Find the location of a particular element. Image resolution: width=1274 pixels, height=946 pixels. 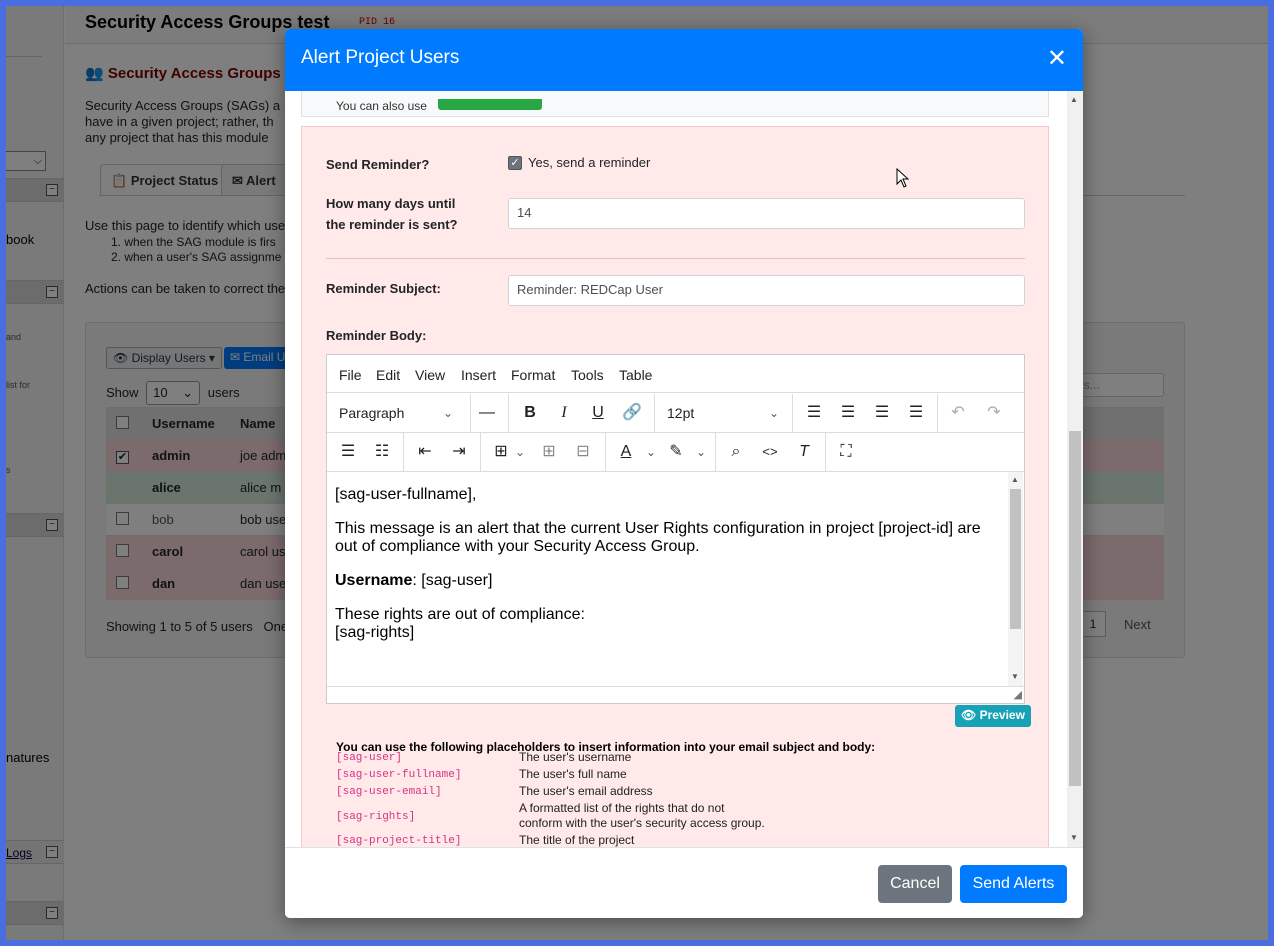

text-color-icon: A is located at coordinates (626, 452).